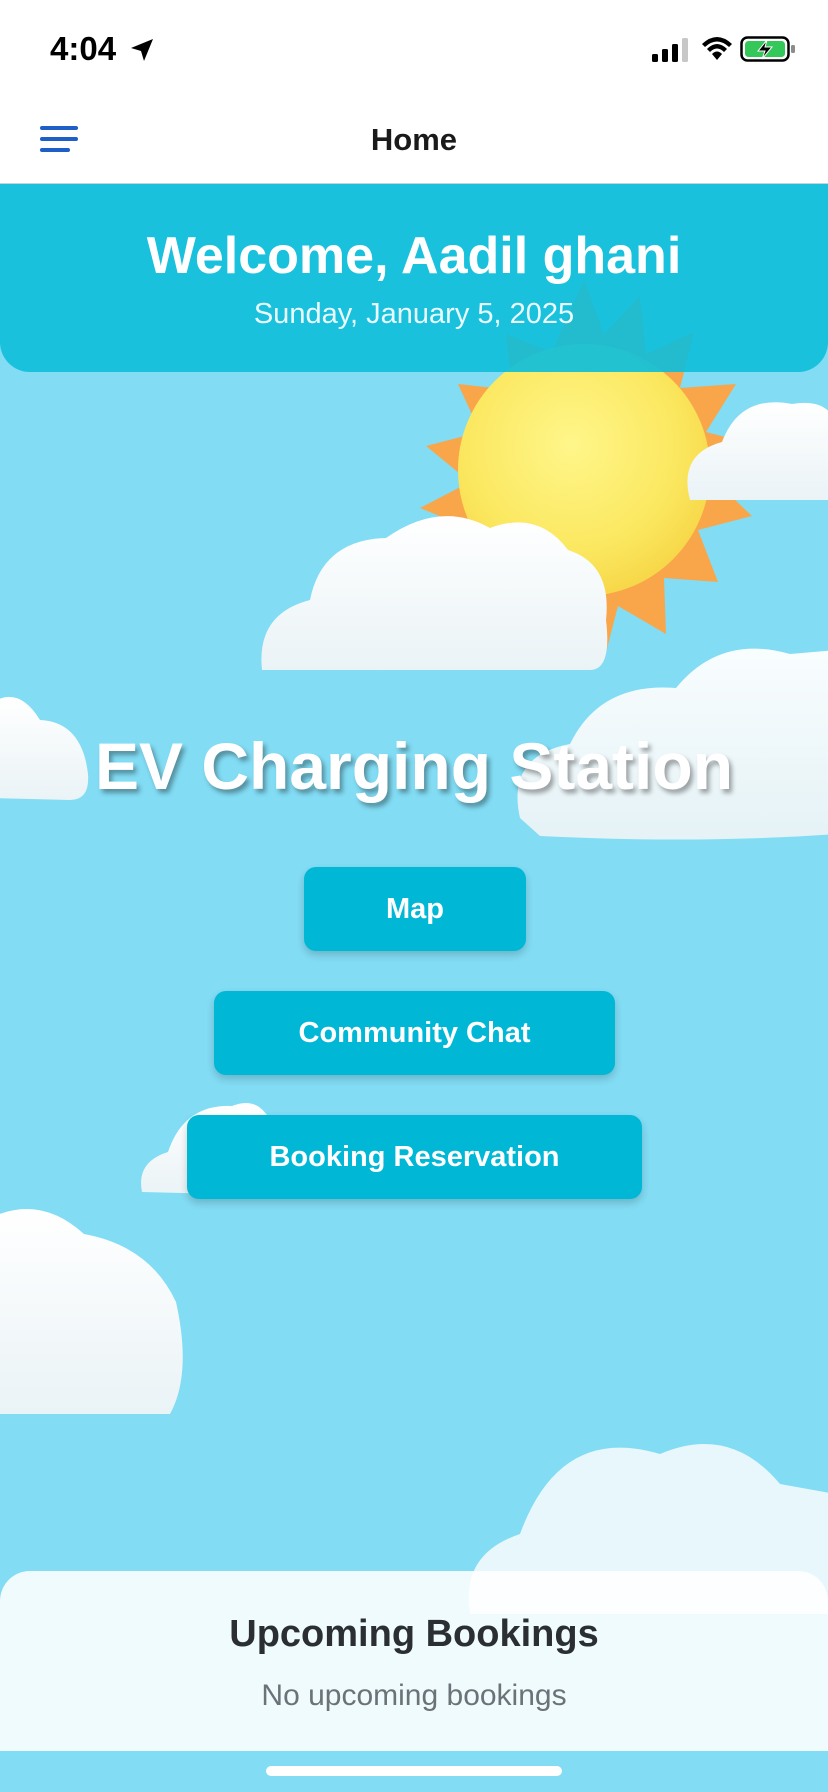  Describe the element at coordinates (414, 48) in the screenshot. I see `status-bar: 4:04` at that location.